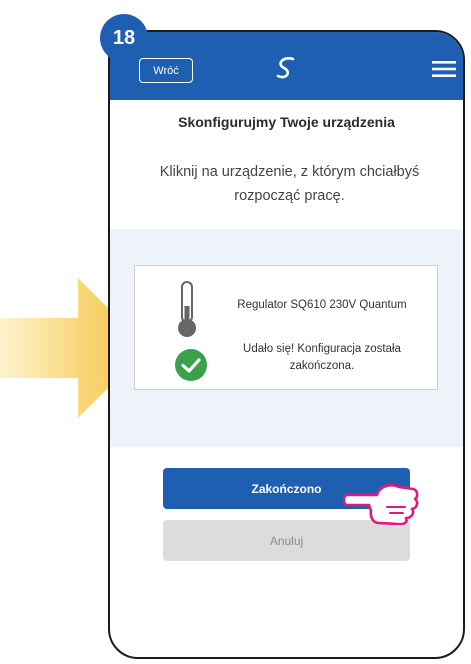  I want to click on back-button: Wróć, so click(166, 70).